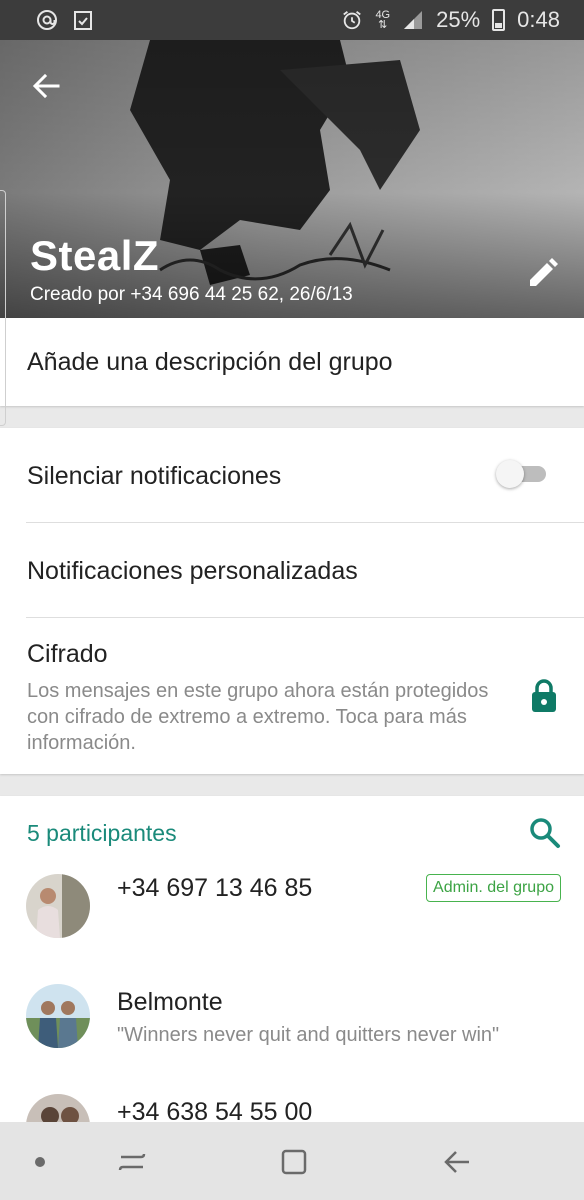  What do you see at coordinates (499, 20) in the screenshot?
I see `battery-icon` at bounding box center [499, 20].